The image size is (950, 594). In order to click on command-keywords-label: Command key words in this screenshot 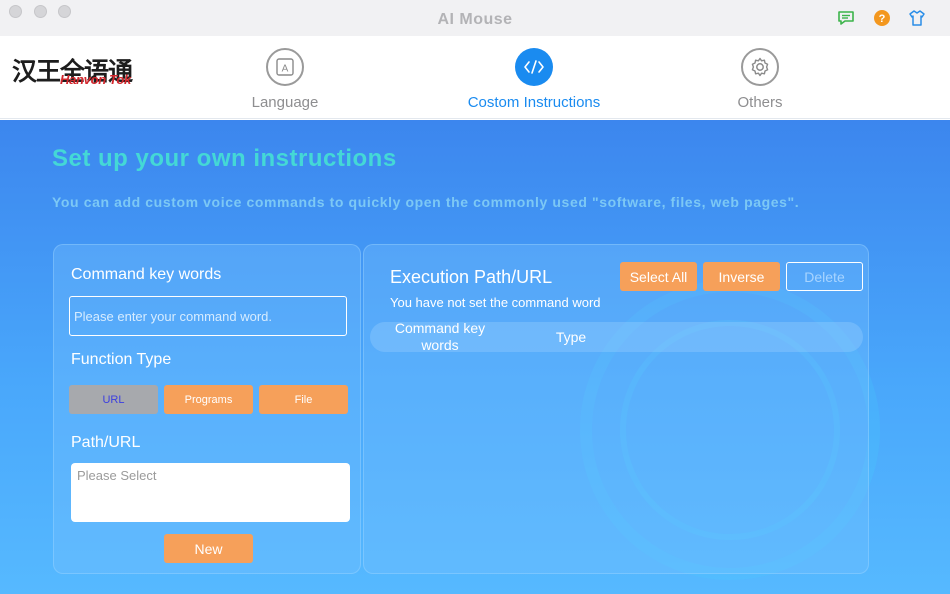, I will do `click(146, 274)`.